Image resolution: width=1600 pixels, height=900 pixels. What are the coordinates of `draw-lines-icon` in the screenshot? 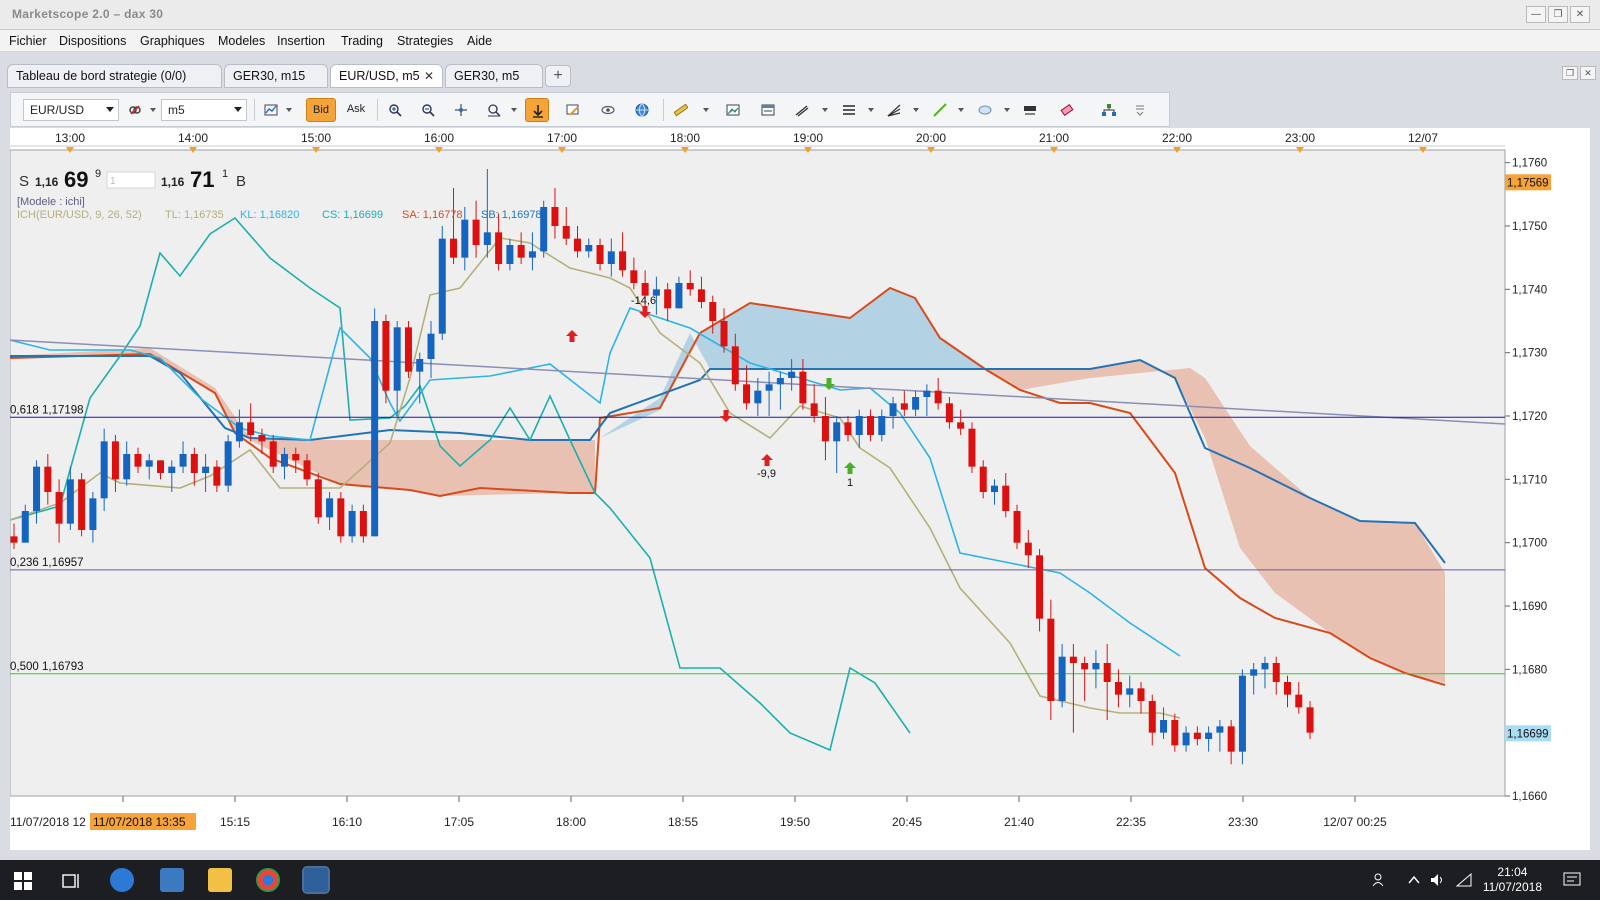 It's located at (802, 111).